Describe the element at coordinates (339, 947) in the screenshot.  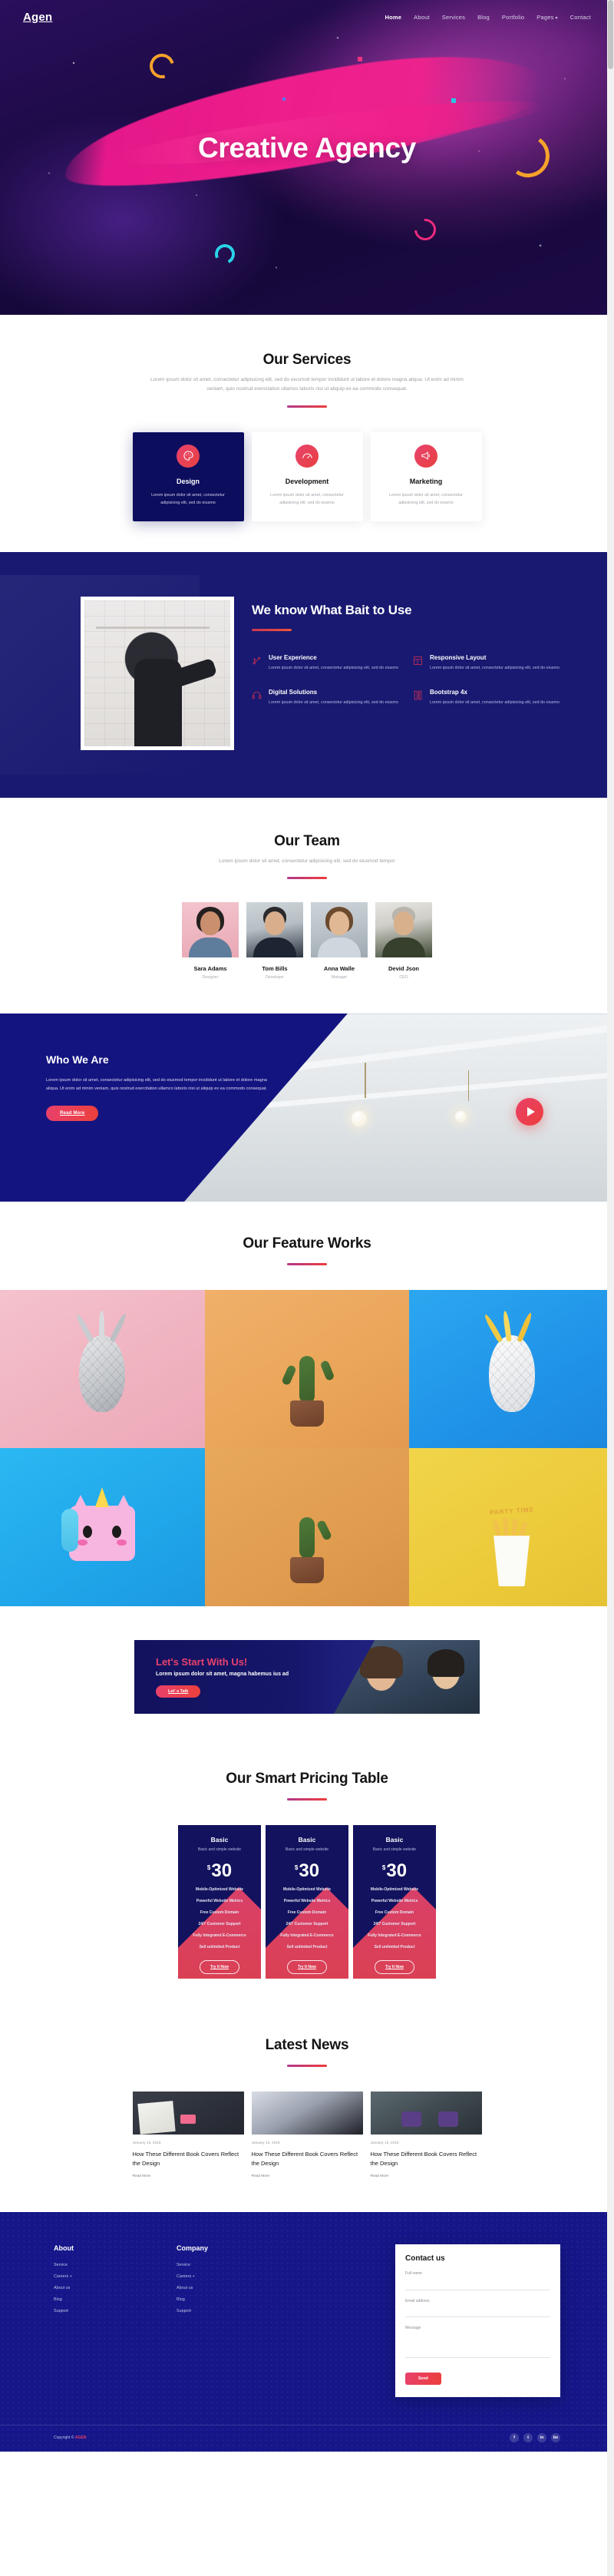
I see `avatar-torso` at that location.